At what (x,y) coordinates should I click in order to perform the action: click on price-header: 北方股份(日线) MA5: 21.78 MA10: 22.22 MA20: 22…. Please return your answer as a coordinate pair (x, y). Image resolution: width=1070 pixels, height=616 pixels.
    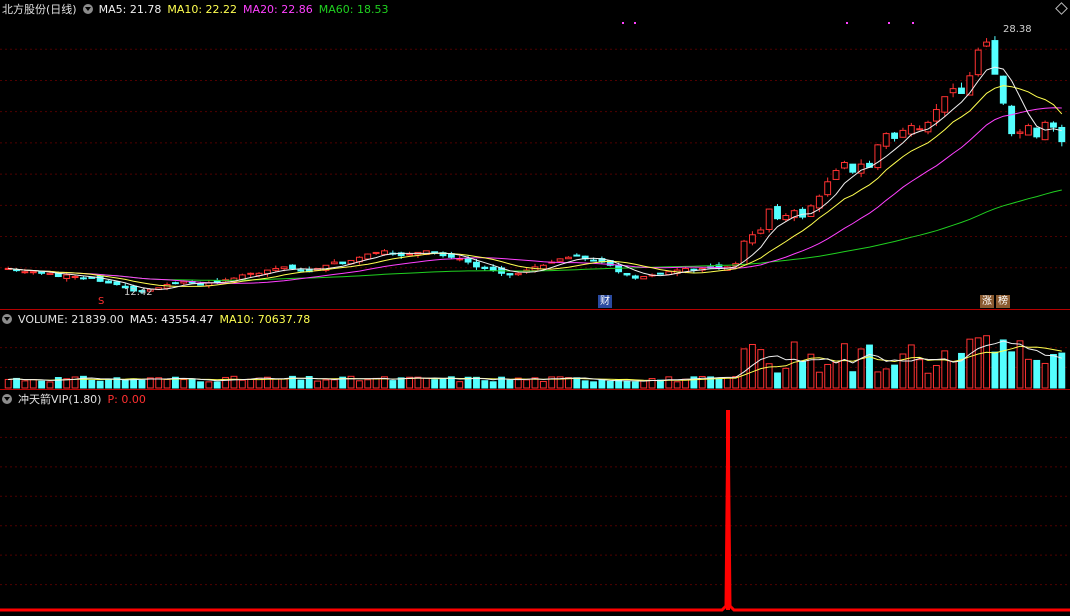
    Looking at the image, I should click on (195, 9).